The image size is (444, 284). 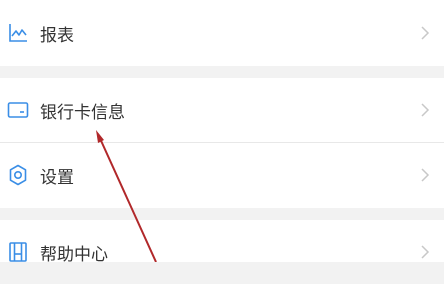 I want to click on gear-icon, so click(x=18, y=175).